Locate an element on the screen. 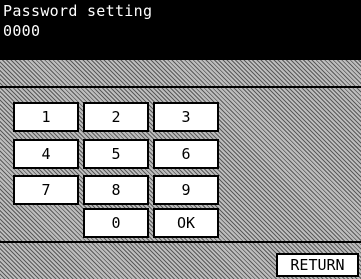 This screenshot has width=361, height=279. key-5-button: 5 is located at coordinates (116, 154).